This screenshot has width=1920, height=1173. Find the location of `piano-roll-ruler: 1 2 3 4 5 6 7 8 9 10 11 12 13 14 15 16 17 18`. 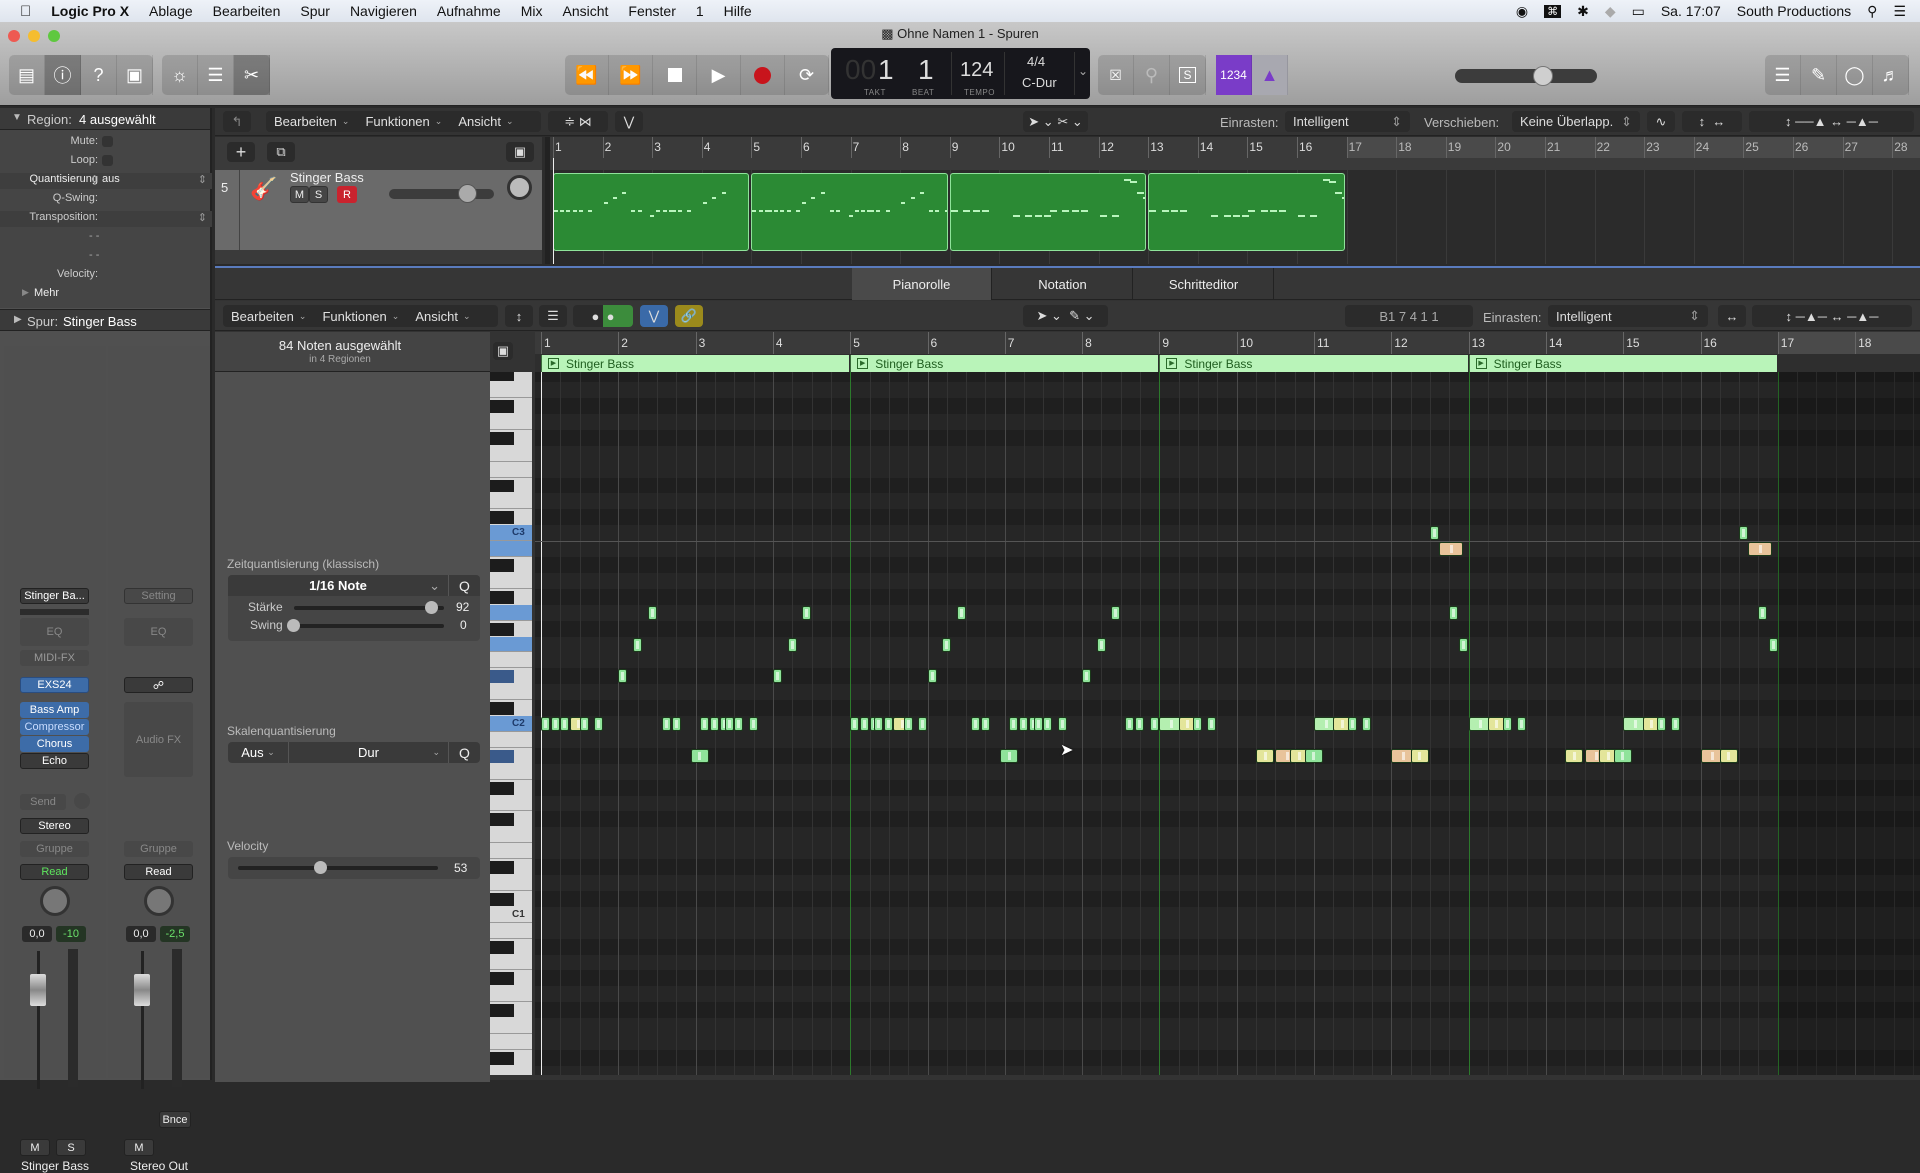

piano-roll-ruler: 1 2 3 4 5 6 7 8 9 10 11 12 13 14 15 16 17 18 is located at coordinates (1227, 343).